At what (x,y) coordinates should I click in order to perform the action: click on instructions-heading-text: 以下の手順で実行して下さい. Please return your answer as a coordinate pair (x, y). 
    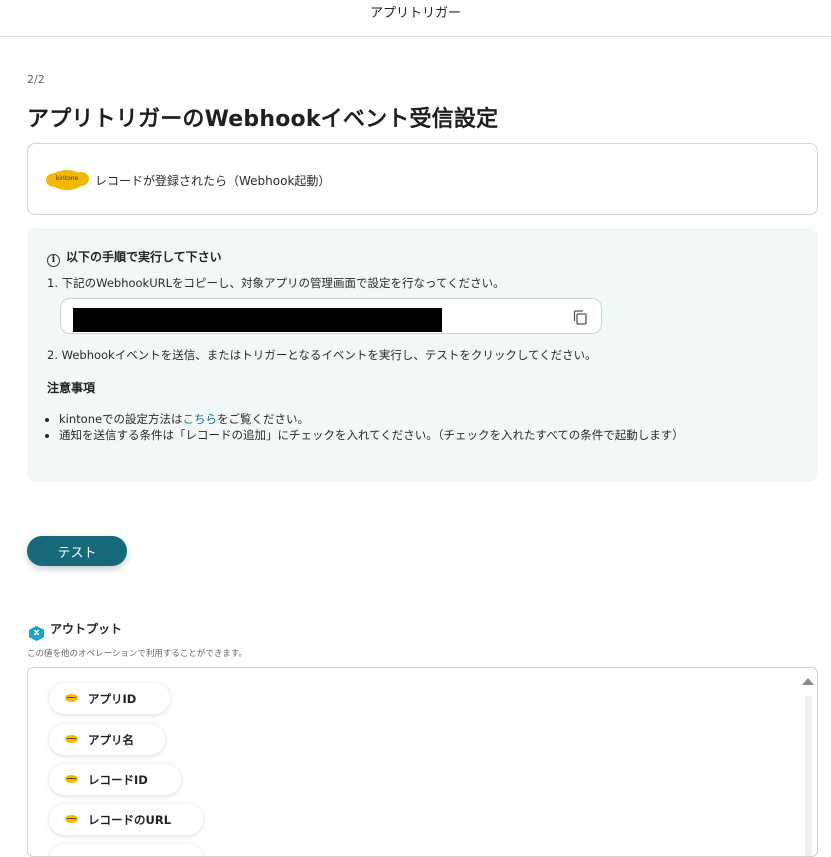
    Looking at the image, I should click on (144, 257).